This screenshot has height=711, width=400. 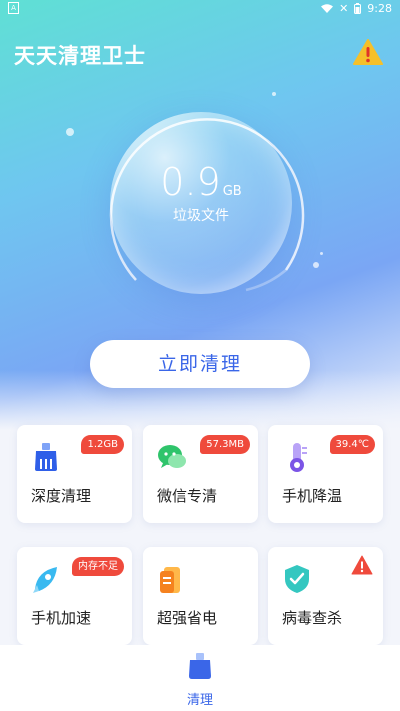 What do you see at coordinates (325, 596) in the screenshot?
I see `card-virus-scan: 病毒查杀` at bounding box center [325, 596].